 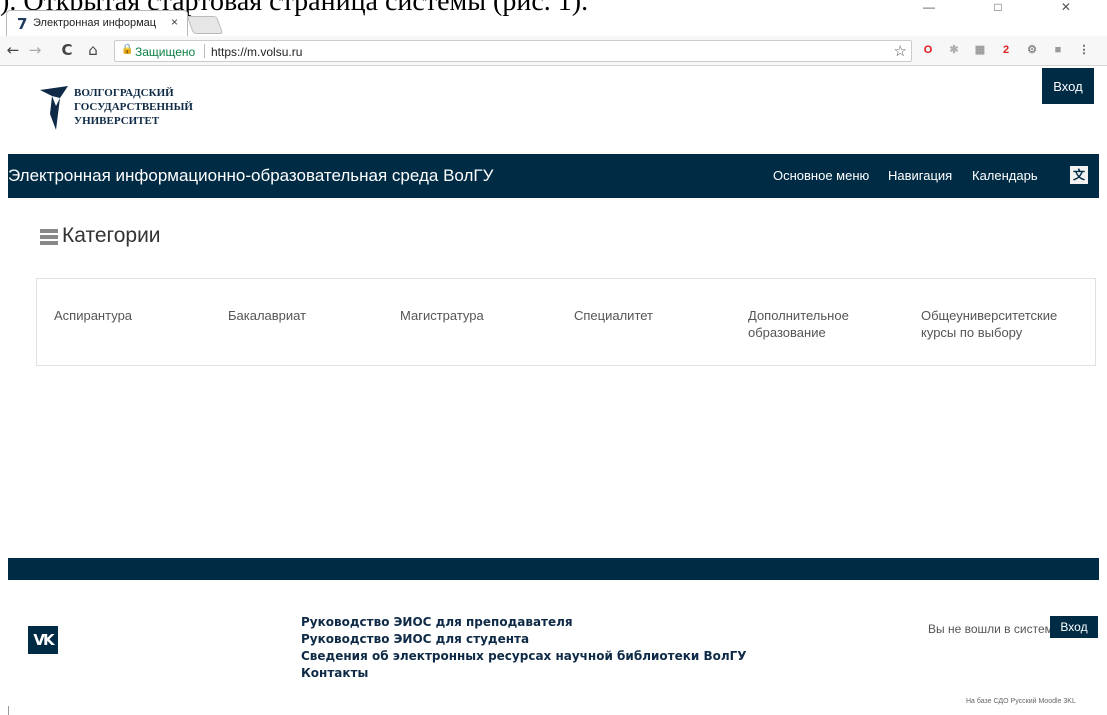 I want to click on volsu-favicon-icon: 7, so click(x=22, y=24).